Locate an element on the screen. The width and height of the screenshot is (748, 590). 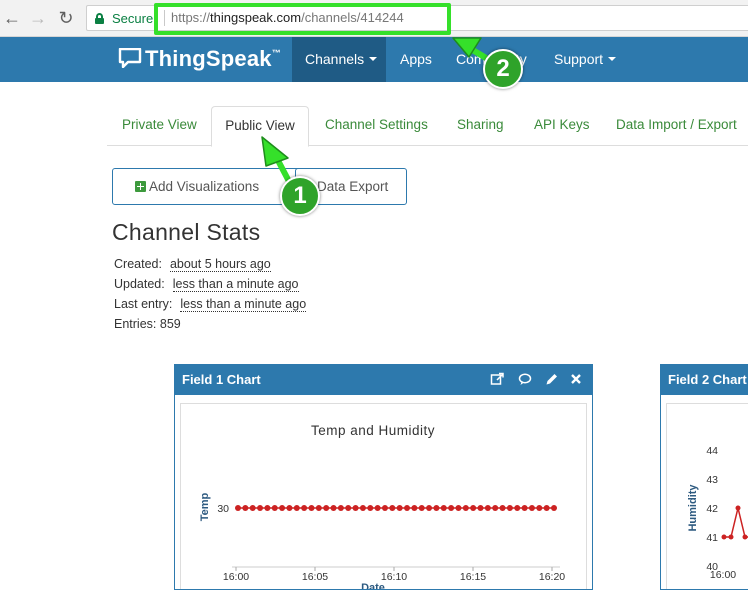
stat-created-value: about 5 hours ago is located at coordinates (220, 264).